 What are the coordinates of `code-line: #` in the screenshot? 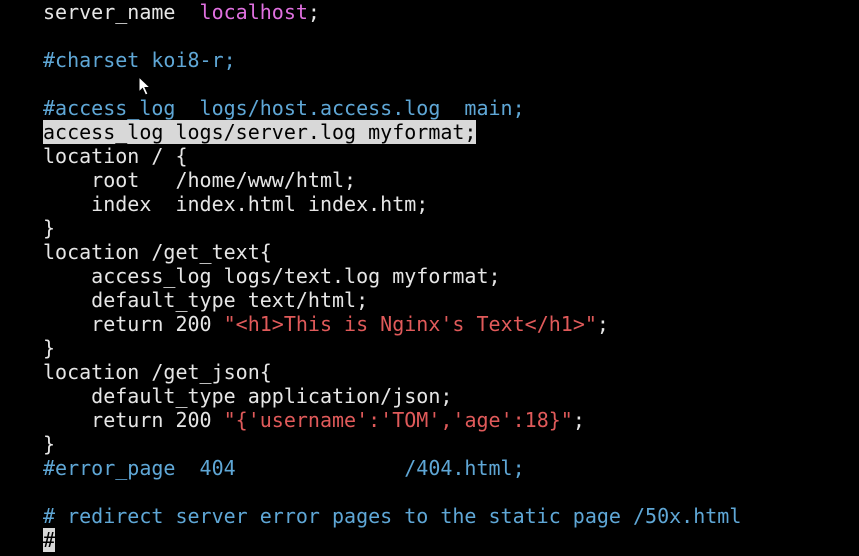 It's located at (49, 540).